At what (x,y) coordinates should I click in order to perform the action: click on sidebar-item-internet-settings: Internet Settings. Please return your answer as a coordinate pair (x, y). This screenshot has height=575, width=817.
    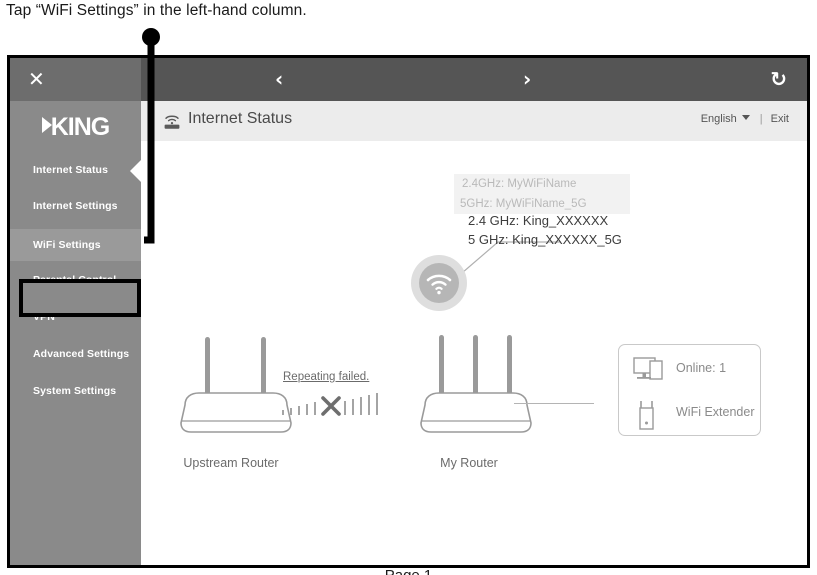
    Looking at the image, I should click on (75, 206).